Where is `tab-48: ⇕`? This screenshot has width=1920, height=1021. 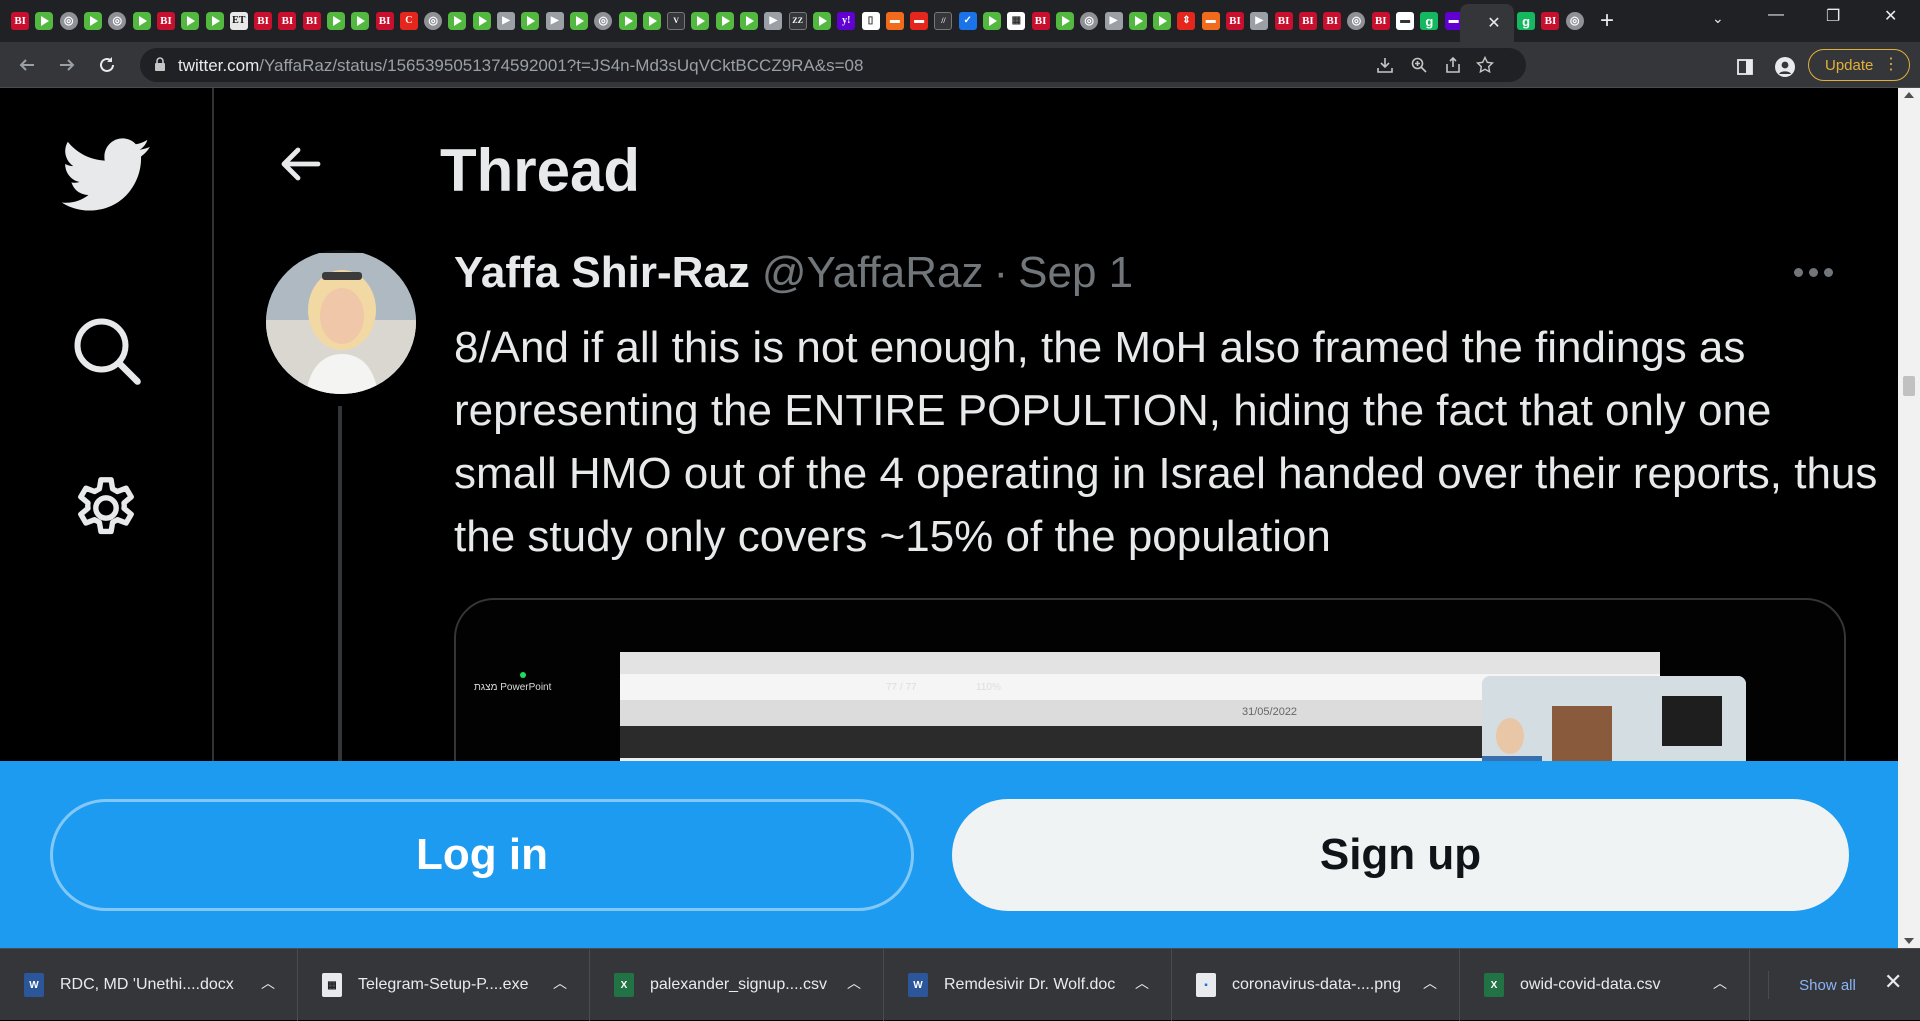
tab-48: ⇕ is located at coordinates (1186, 21).